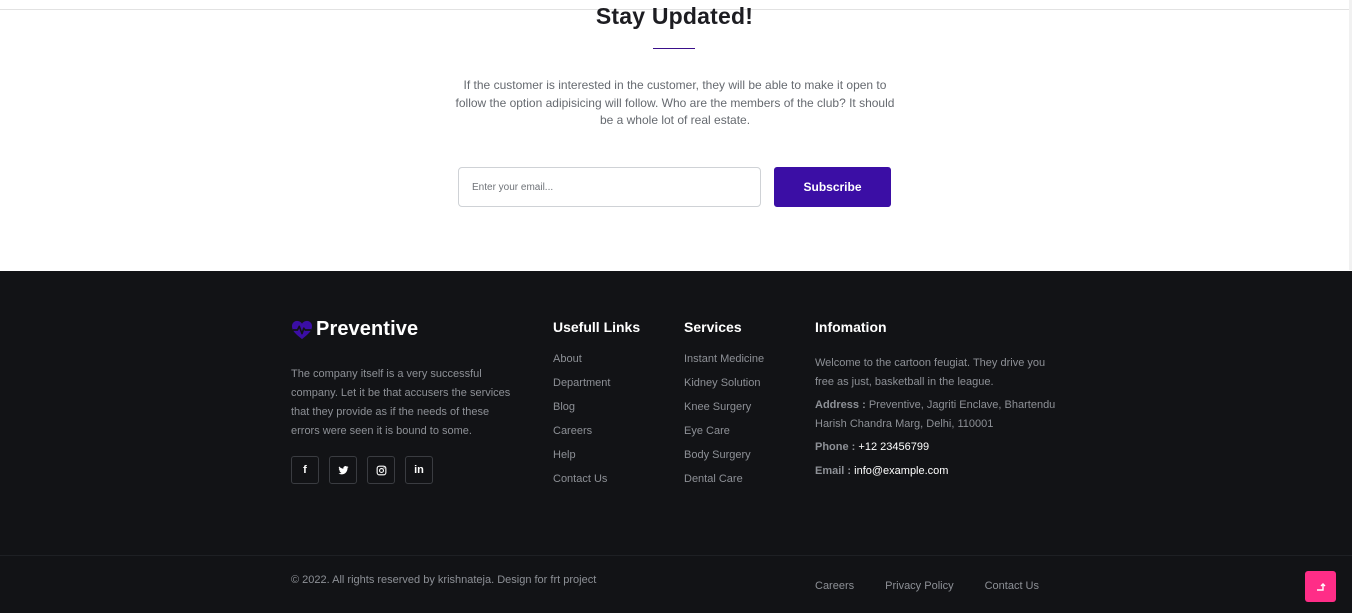 This screenshot has width=1352, height=613. What do you see at coordinates (832, 187) in the screenshot?
I see `subscribe-button: Subscribe` at bounding box center [832, 187].